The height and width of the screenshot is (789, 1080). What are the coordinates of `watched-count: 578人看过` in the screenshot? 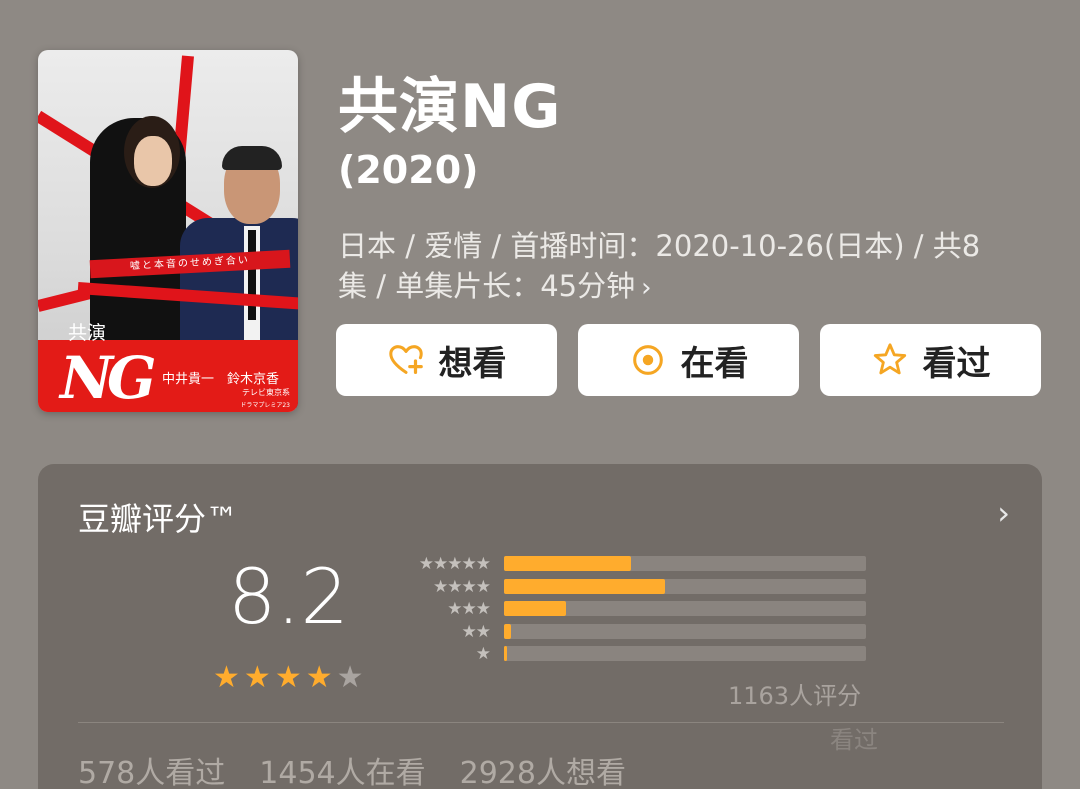 It's located at (151, 768).